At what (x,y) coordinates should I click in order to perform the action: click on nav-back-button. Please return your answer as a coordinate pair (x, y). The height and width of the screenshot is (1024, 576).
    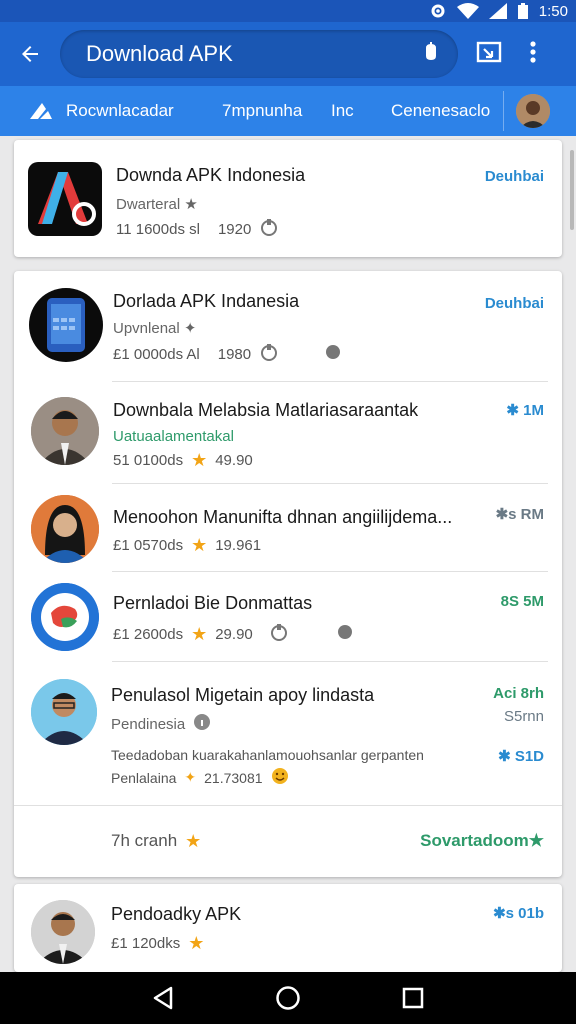
    Looking at the image, I should click on (163, 998).